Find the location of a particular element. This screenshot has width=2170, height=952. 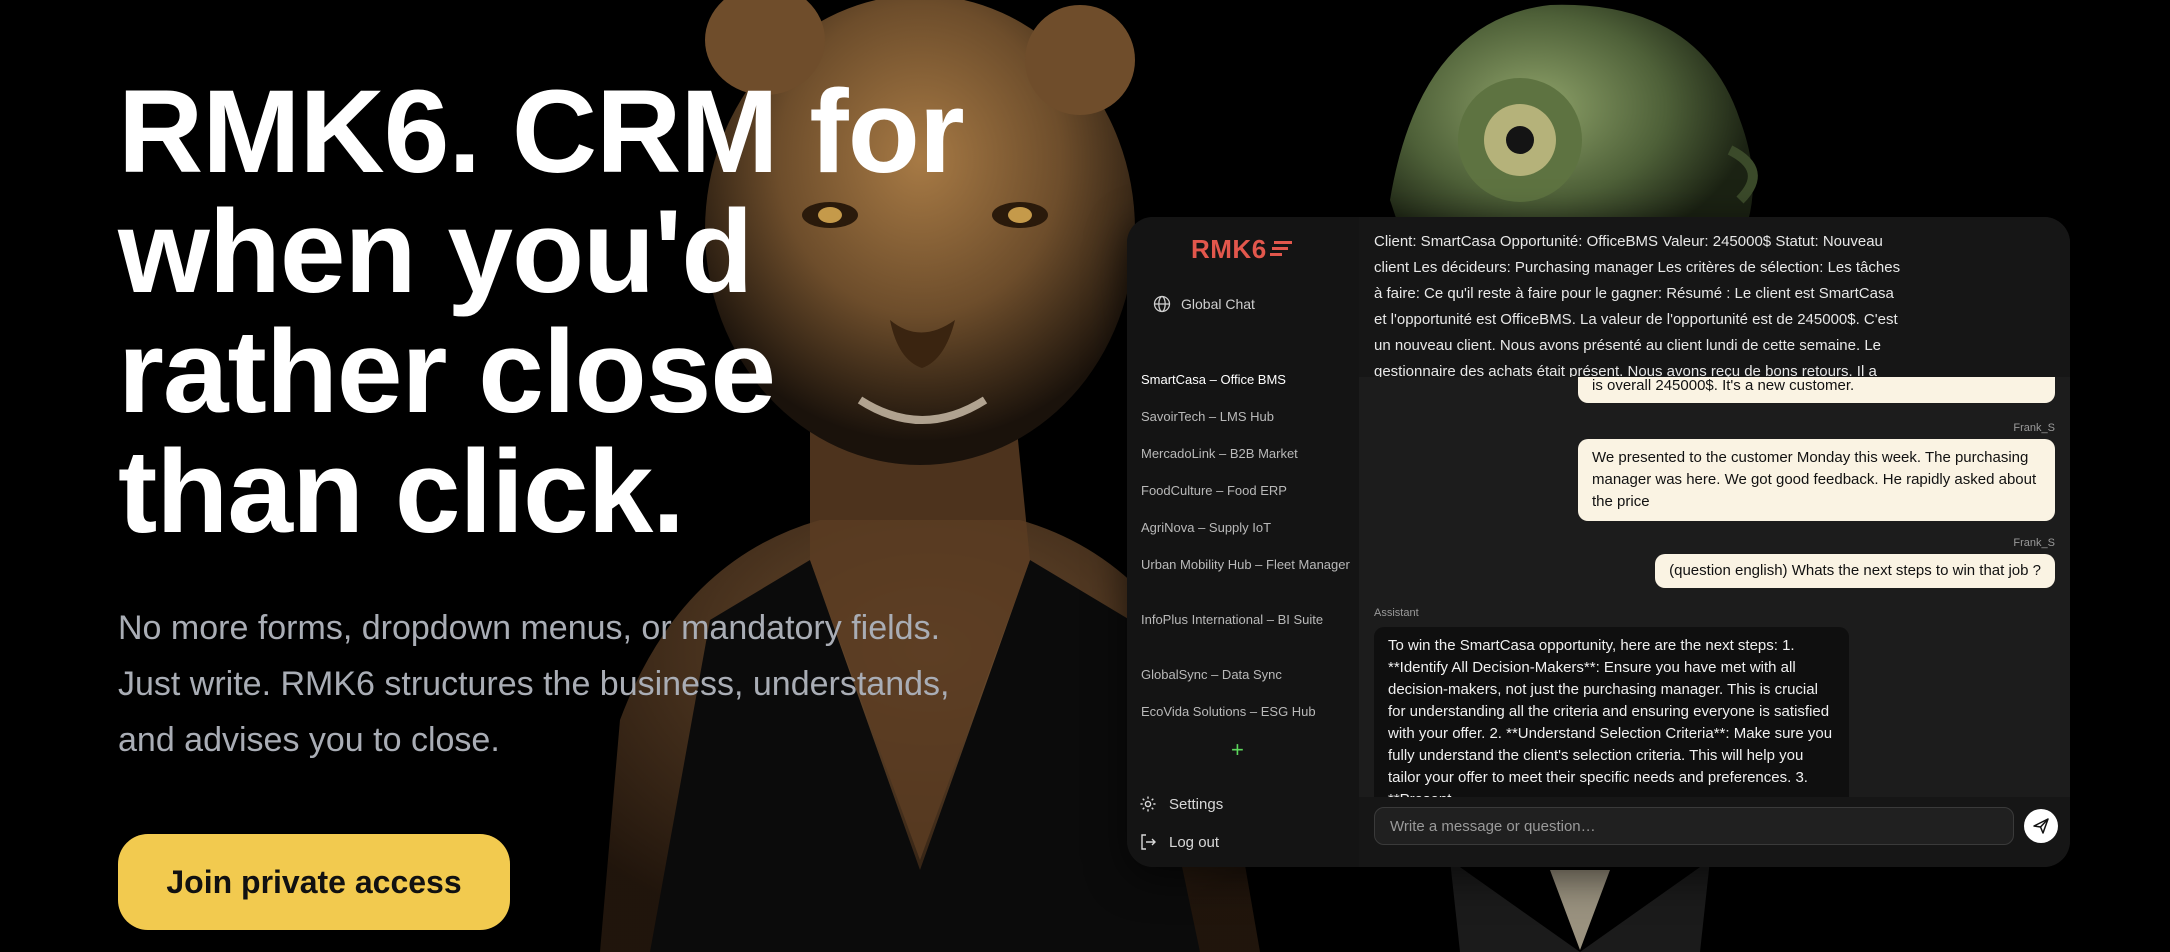

sidebar-item-agrinova: AgriNova – Supply IoT is located at coordinates (1246, 528).